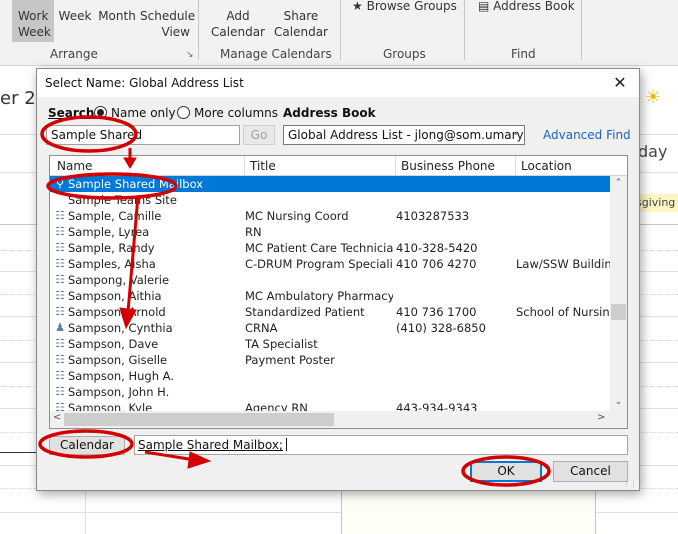 The width and height of the screenshot is (678, 534). What do you see at coordinates (117, 16) in the screenshot?
I see `month-button: Month` at bounding box center [117, 16].